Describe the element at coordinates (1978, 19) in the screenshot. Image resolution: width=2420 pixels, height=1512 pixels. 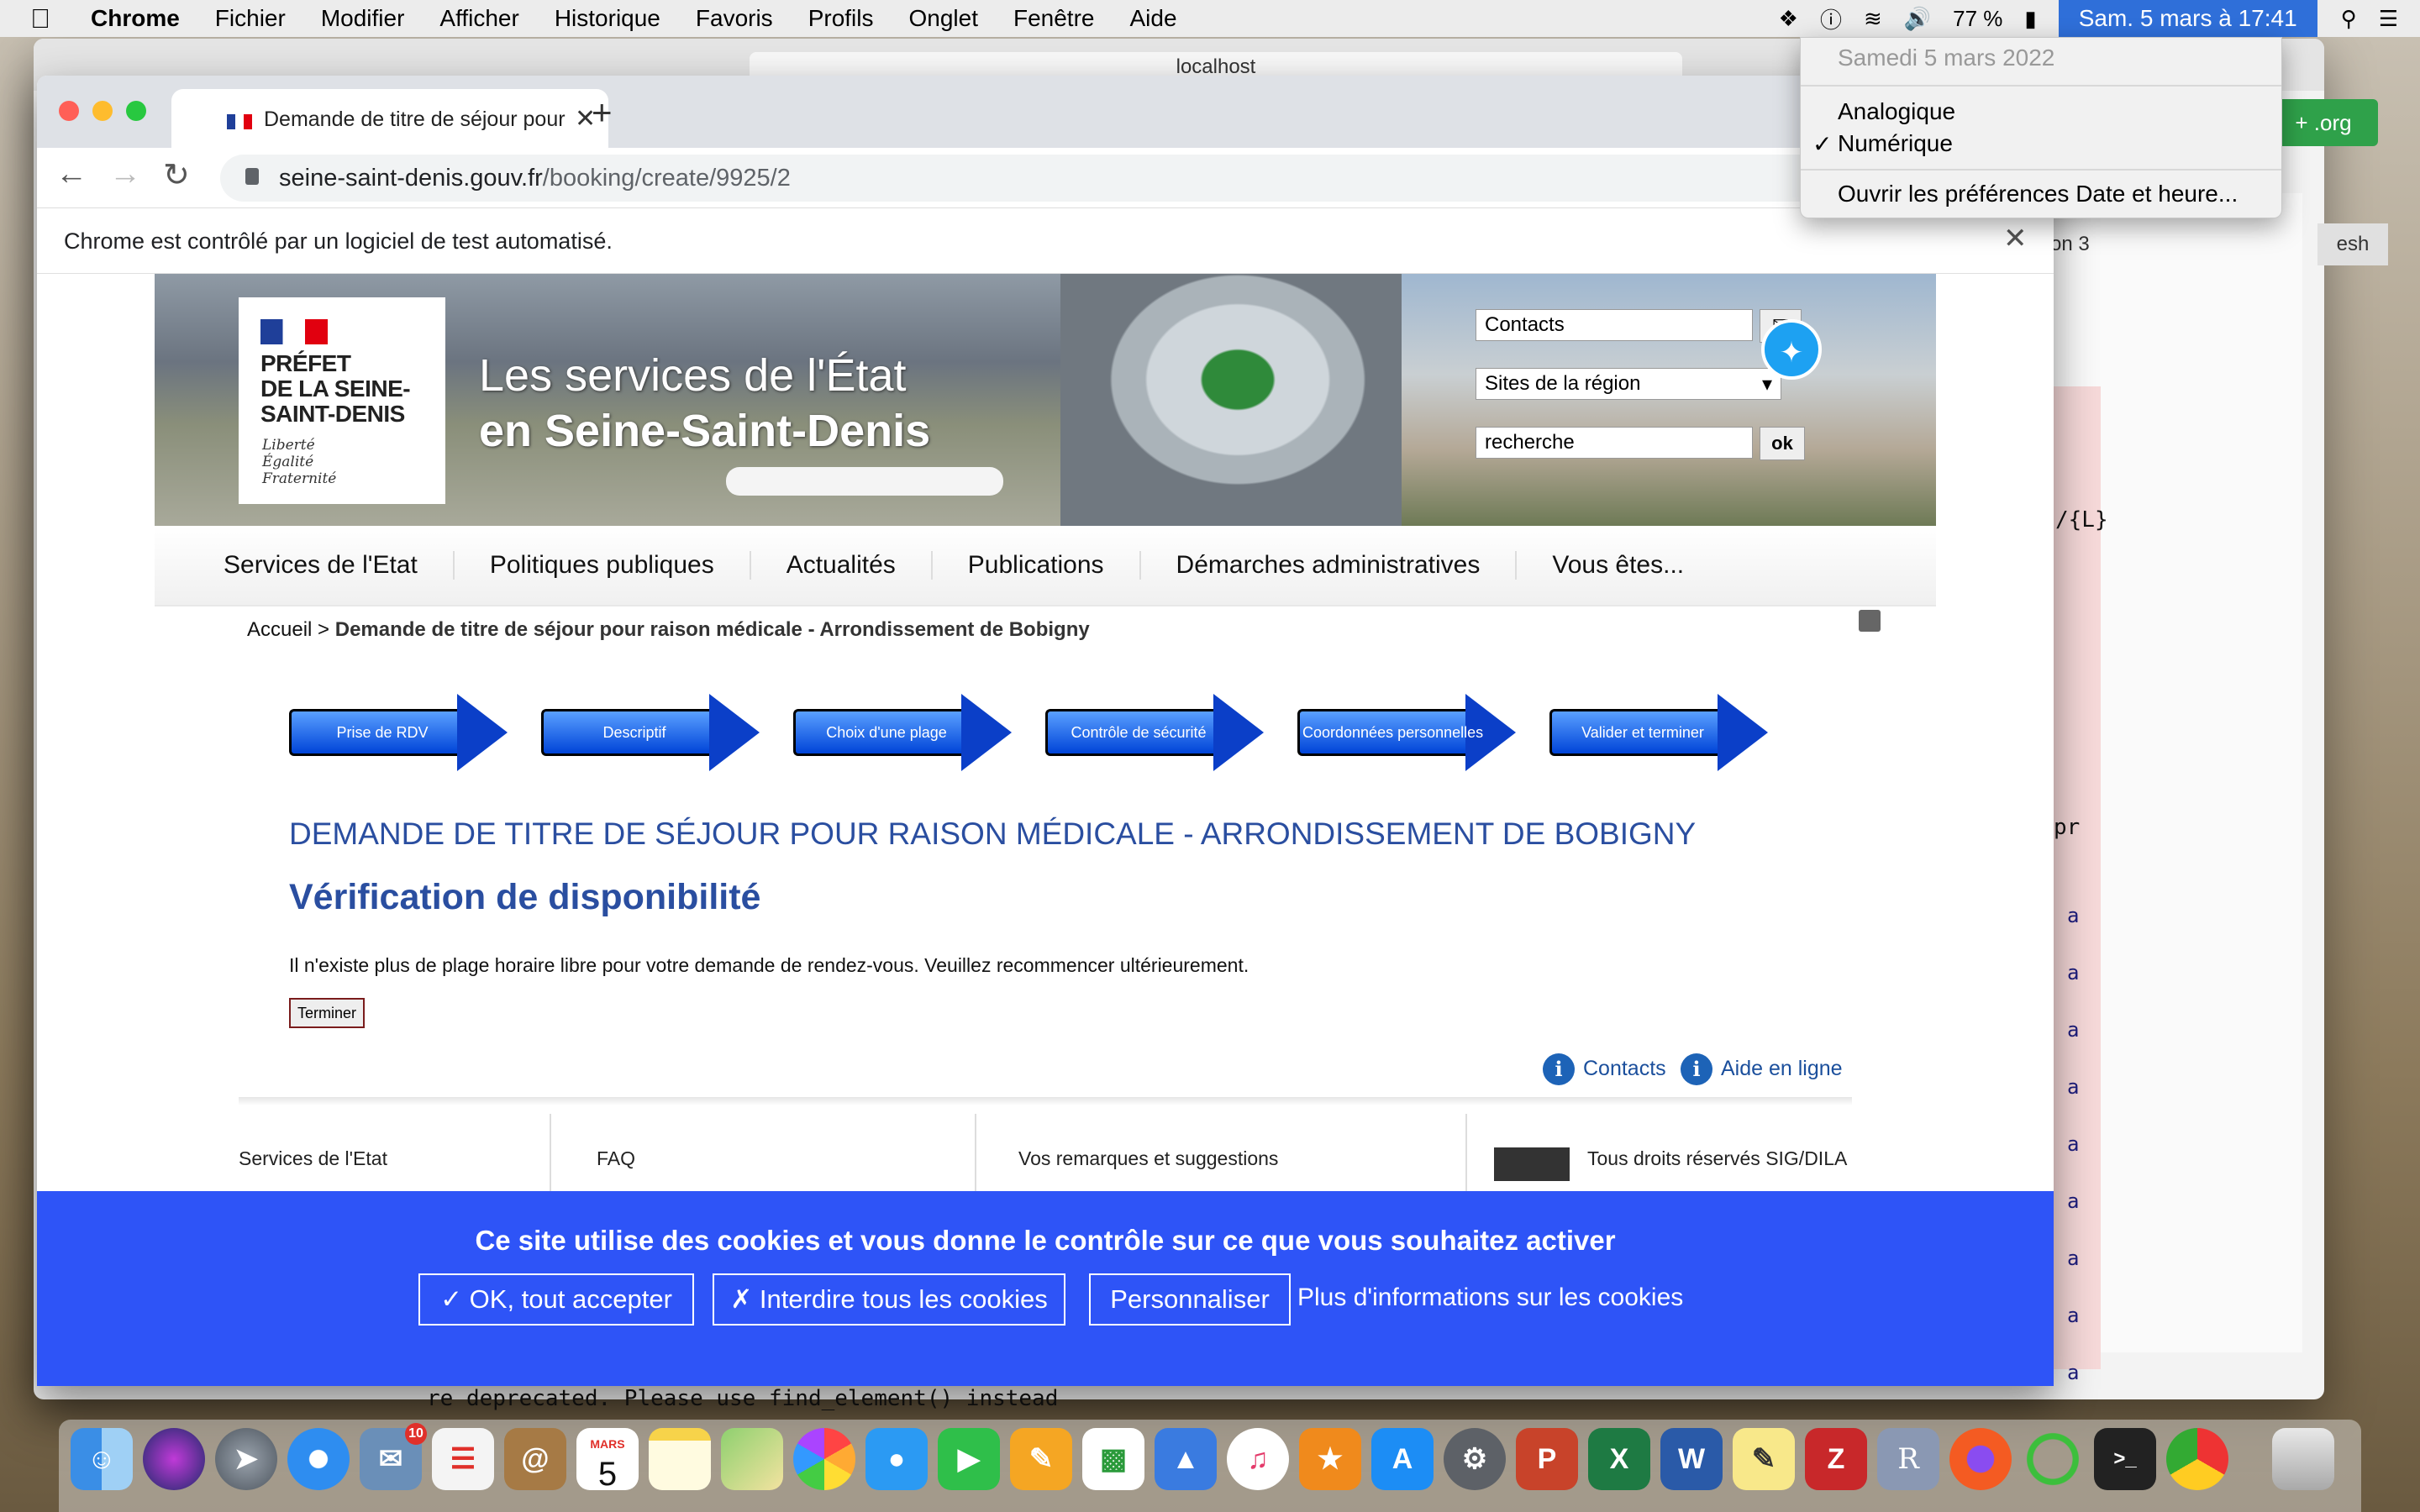
I see `battery-percent: 77 %` at that location.